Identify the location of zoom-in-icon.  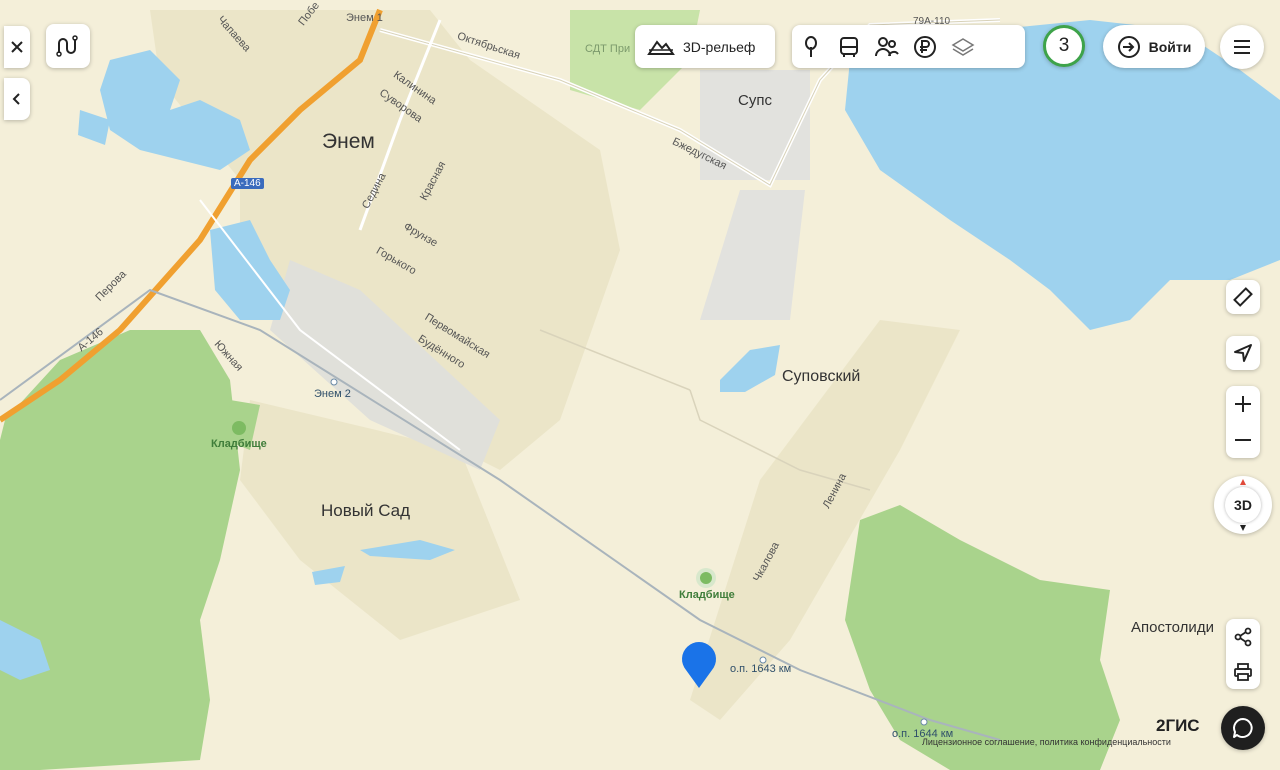
(1243, 404).